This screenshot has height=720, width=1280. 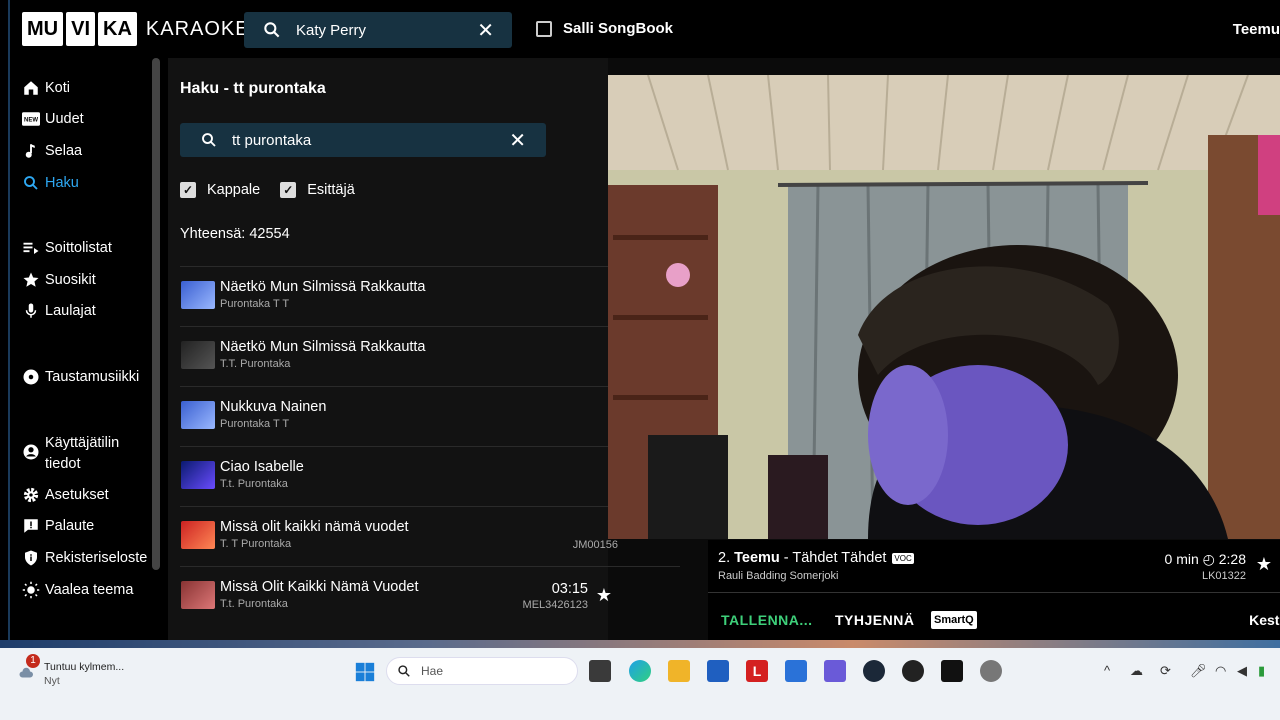 I want to click on sidebar-item-koti: Koti, so click(x=46, y=88).